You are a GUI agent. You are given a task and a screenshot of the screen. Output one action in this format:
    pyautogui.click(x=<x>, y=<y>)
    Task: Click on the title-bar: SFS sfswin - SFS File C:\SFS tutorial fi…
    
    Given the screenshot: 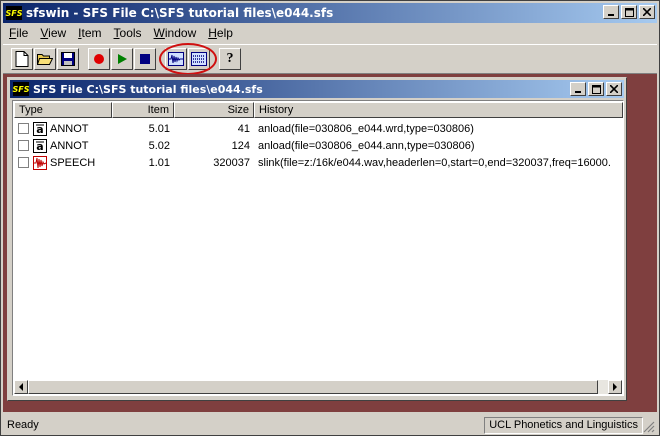 What is the action you would take?
    pyautogui.click(x=330, y=13)
    